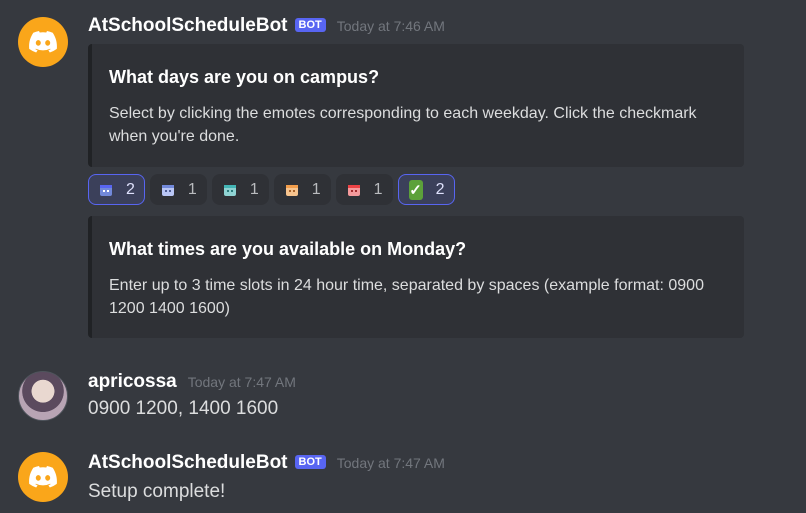 Image resolution: width=806 pixels, height=513 pixels. Describe the element at coordinates (244, 77) in the screenshot. I see `embed-title: What days are you on campus?` at that location.